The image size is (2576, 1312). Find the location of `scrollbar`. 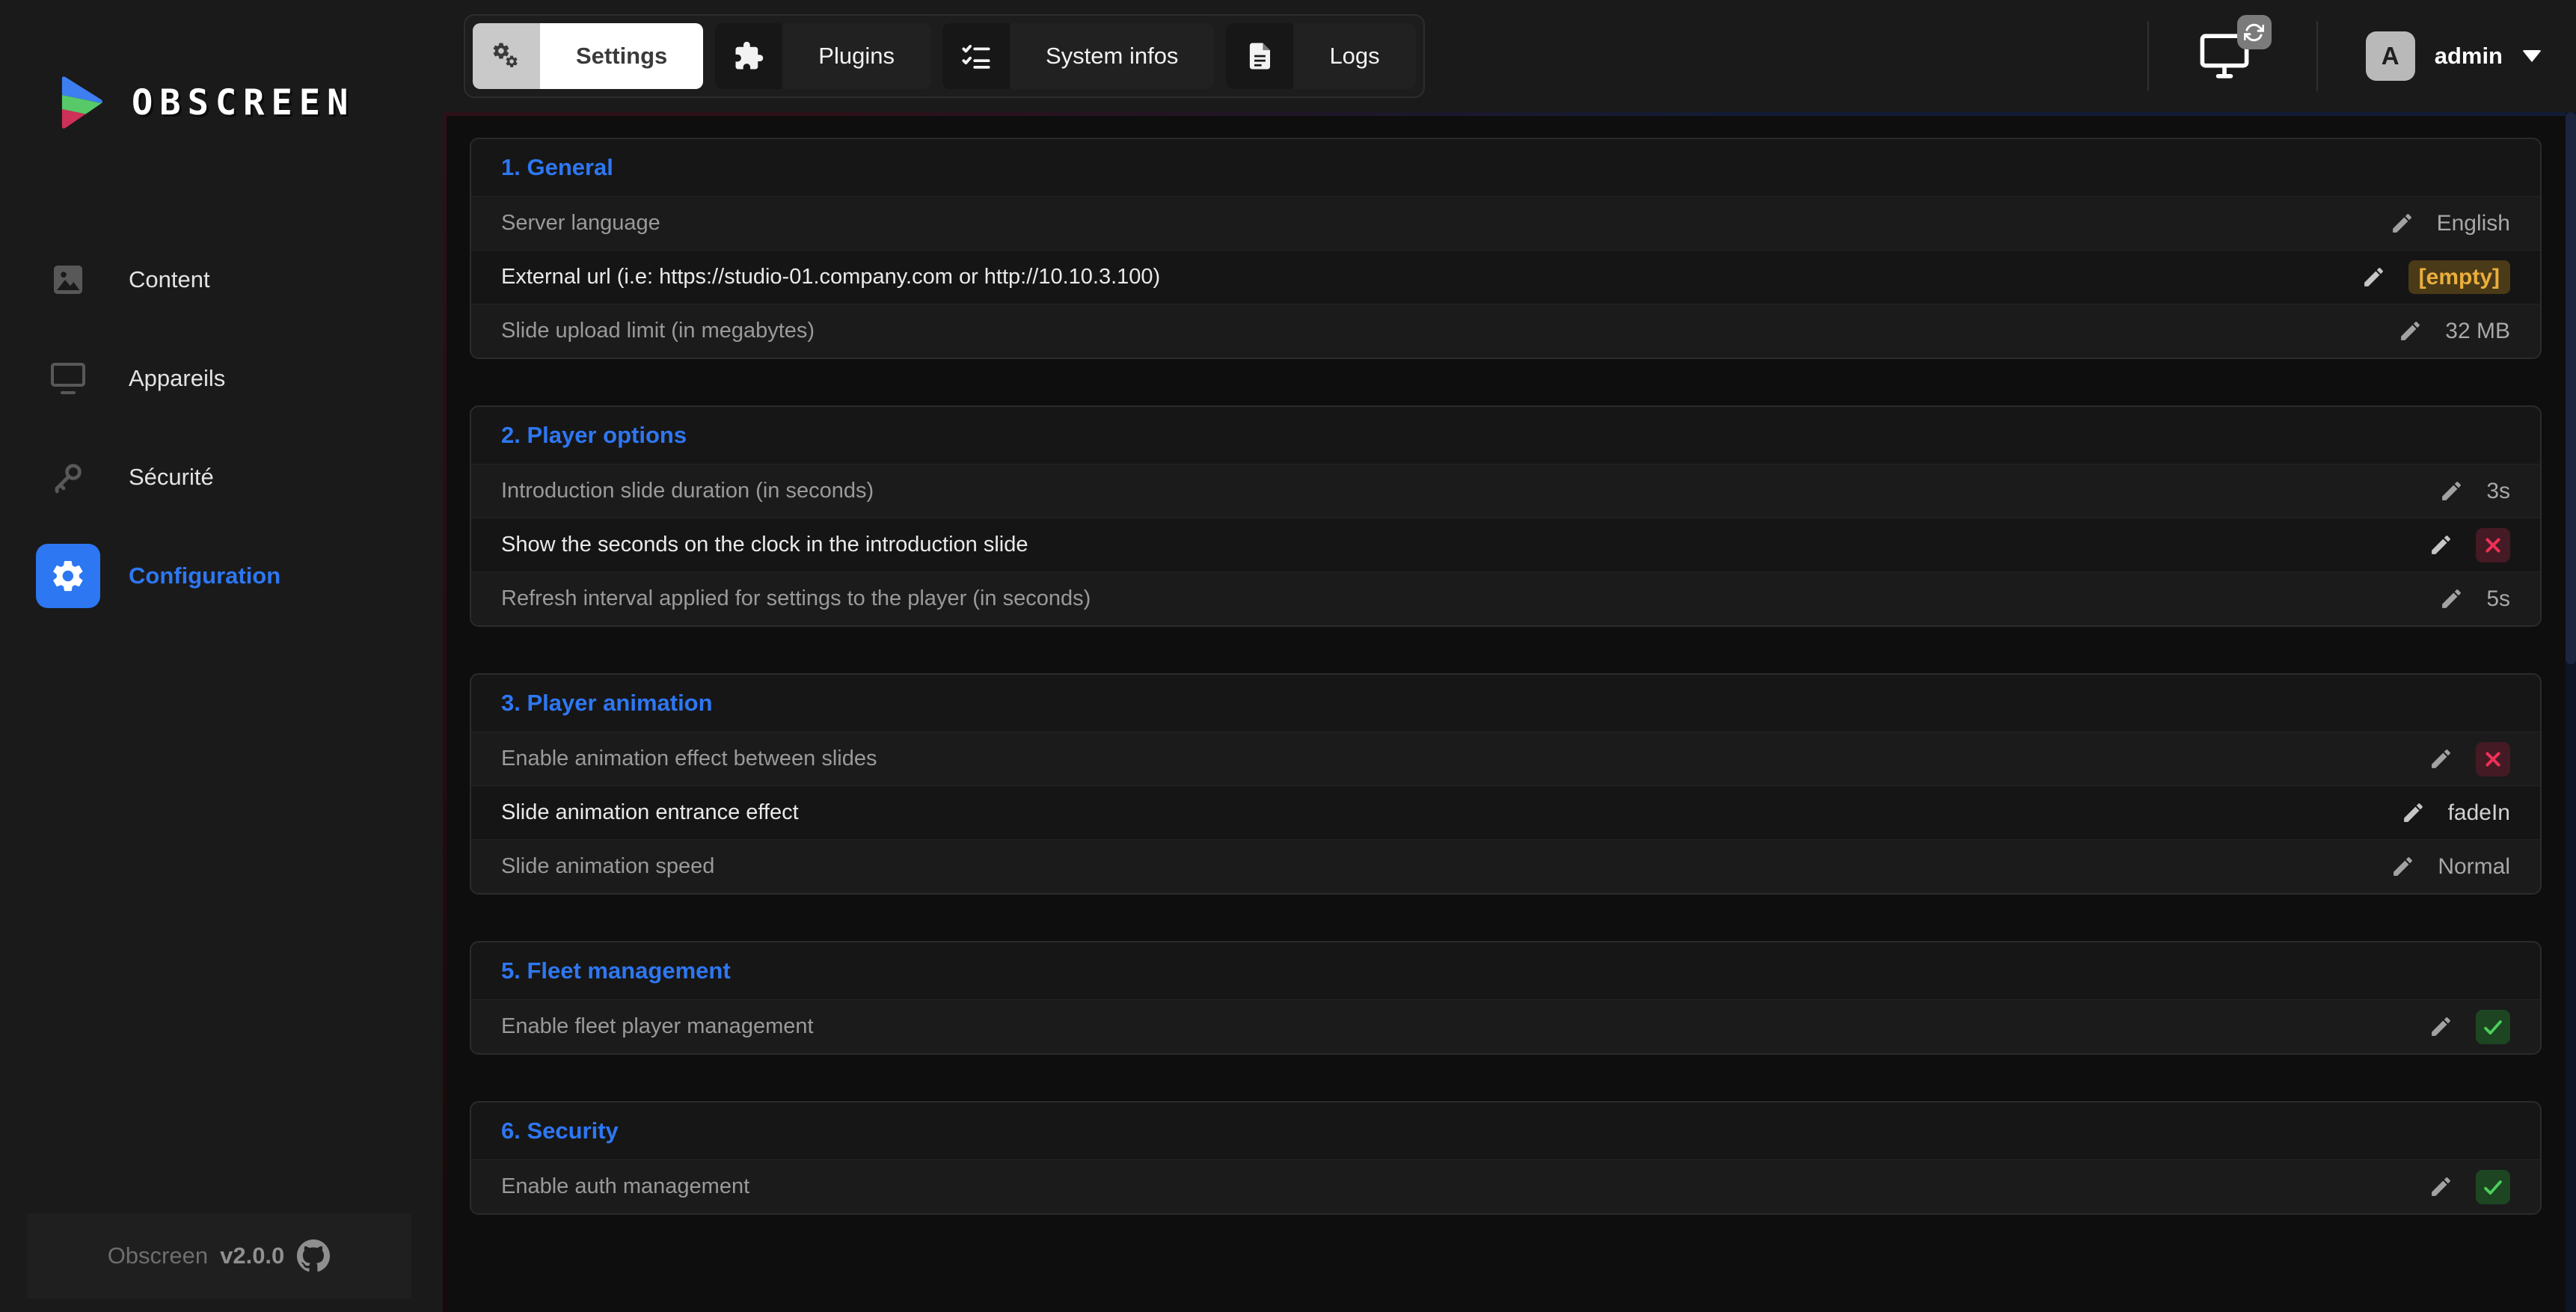

scrollbar is located at coordinates (2571, 712).